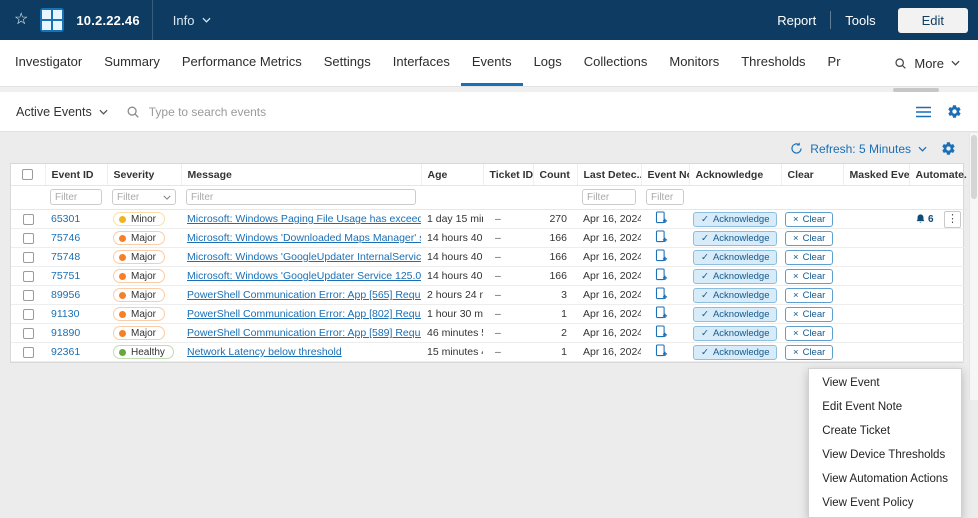 Image resolution: width=978 pixels, height=518 pixels. What do you see at coordinates (48, 63) in the screenshot?
I see `tab-investigator: Investigator` at bounding box center [48, 63].